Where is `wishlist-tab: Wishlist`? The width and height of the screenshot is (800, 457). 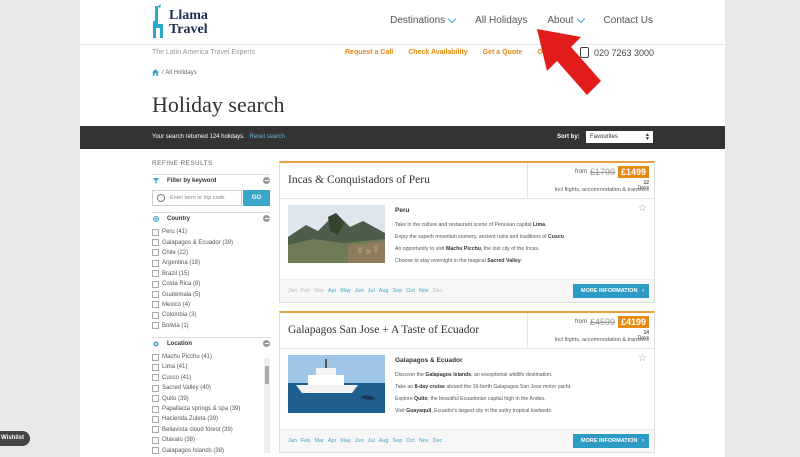
wishlist-tab: Wishlist is located at coordinates (15, 438).